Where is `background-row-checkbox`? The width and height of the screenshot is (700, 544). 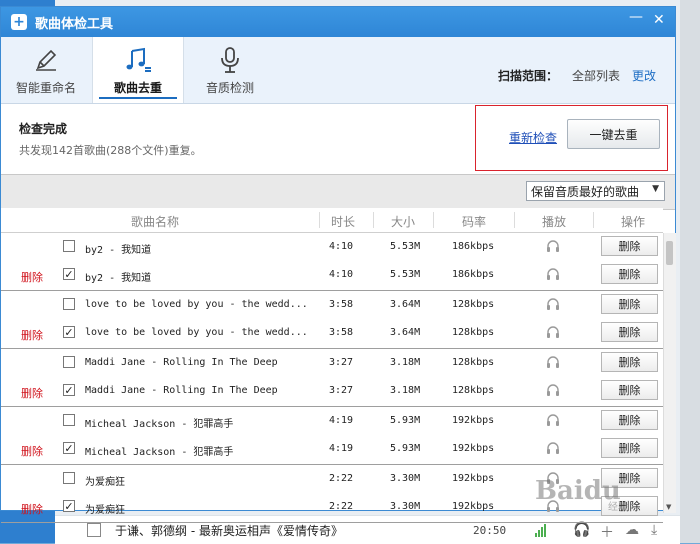
background-row-checkbox is located at coordinates (94, 530).